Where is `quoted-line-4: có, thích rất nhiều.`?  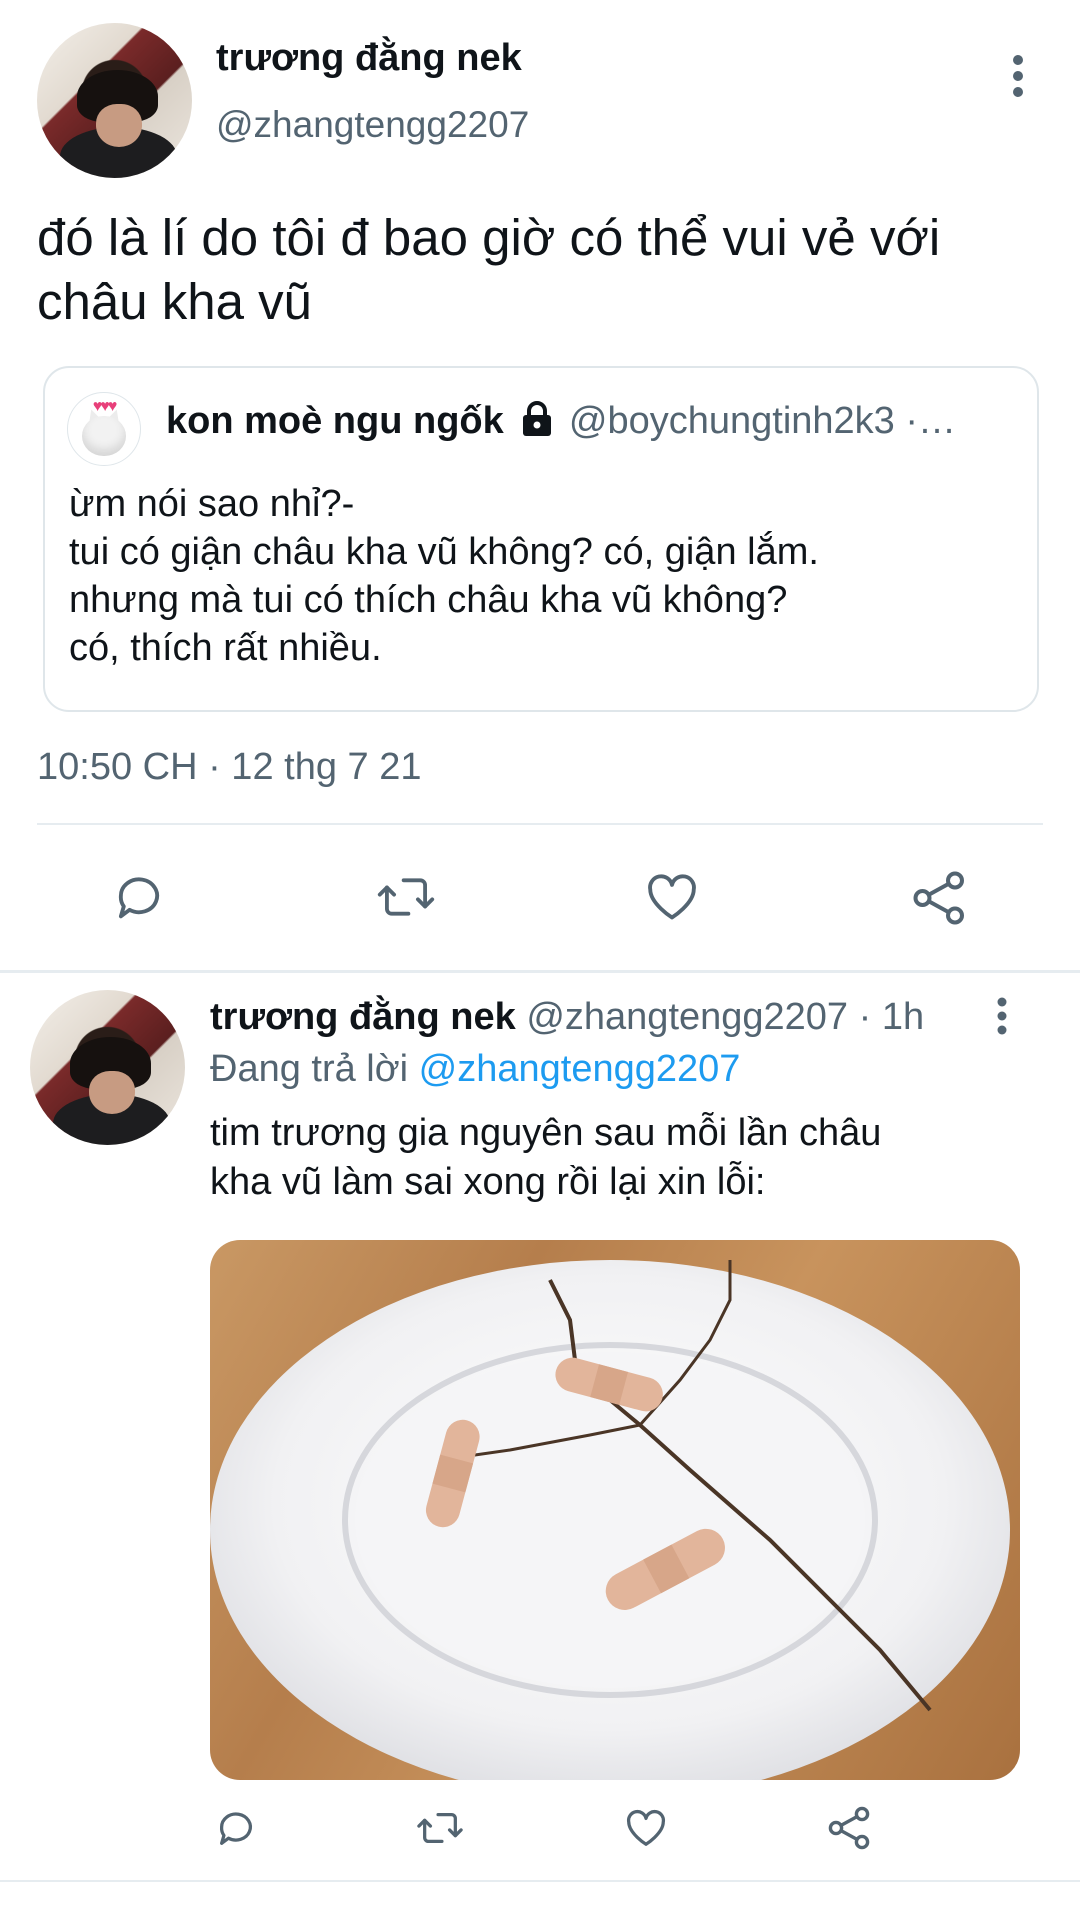 quoted-line-4: có, thích rất nhiều. is located at coordinates (225, 648).